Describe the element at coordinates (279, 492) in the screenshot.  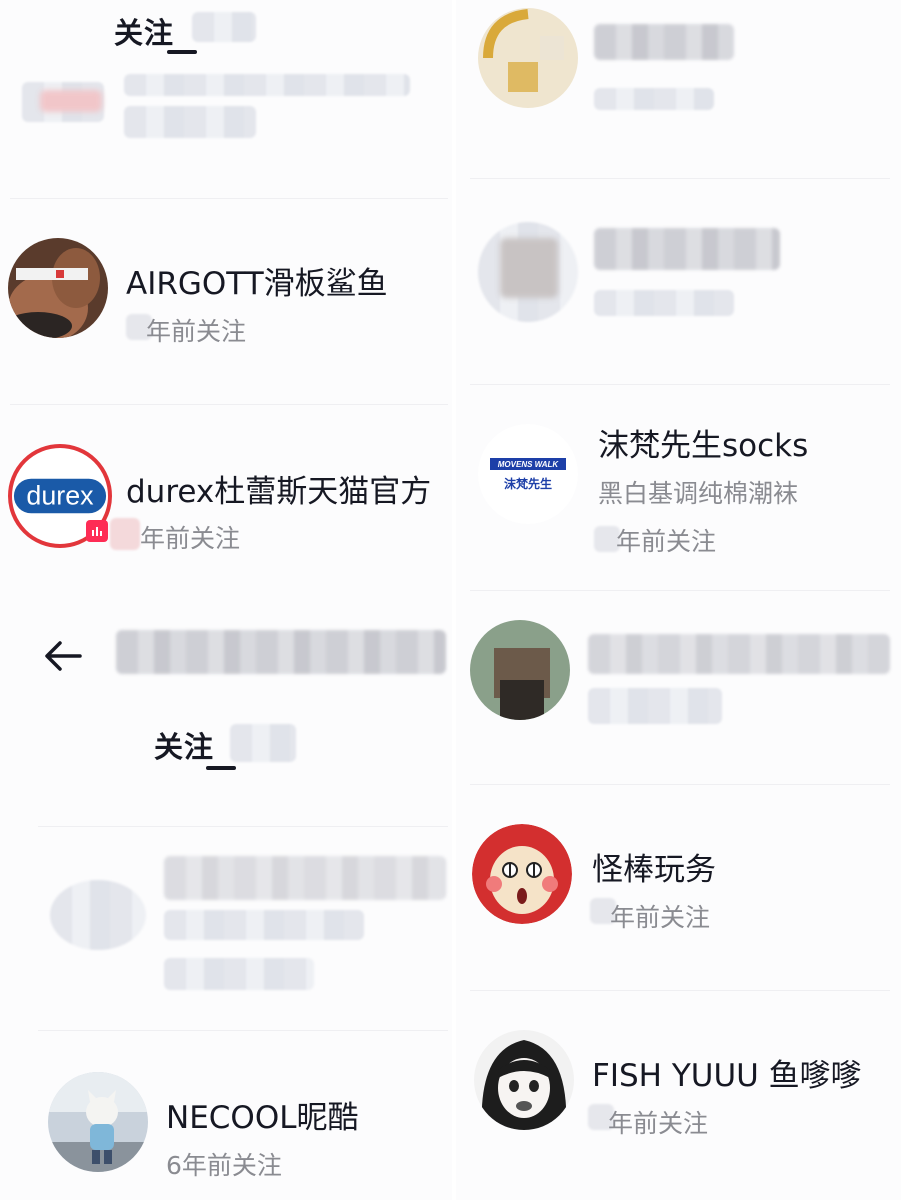
I see `user-name-durex: durex杜蕾斯天猫官方` at that location.